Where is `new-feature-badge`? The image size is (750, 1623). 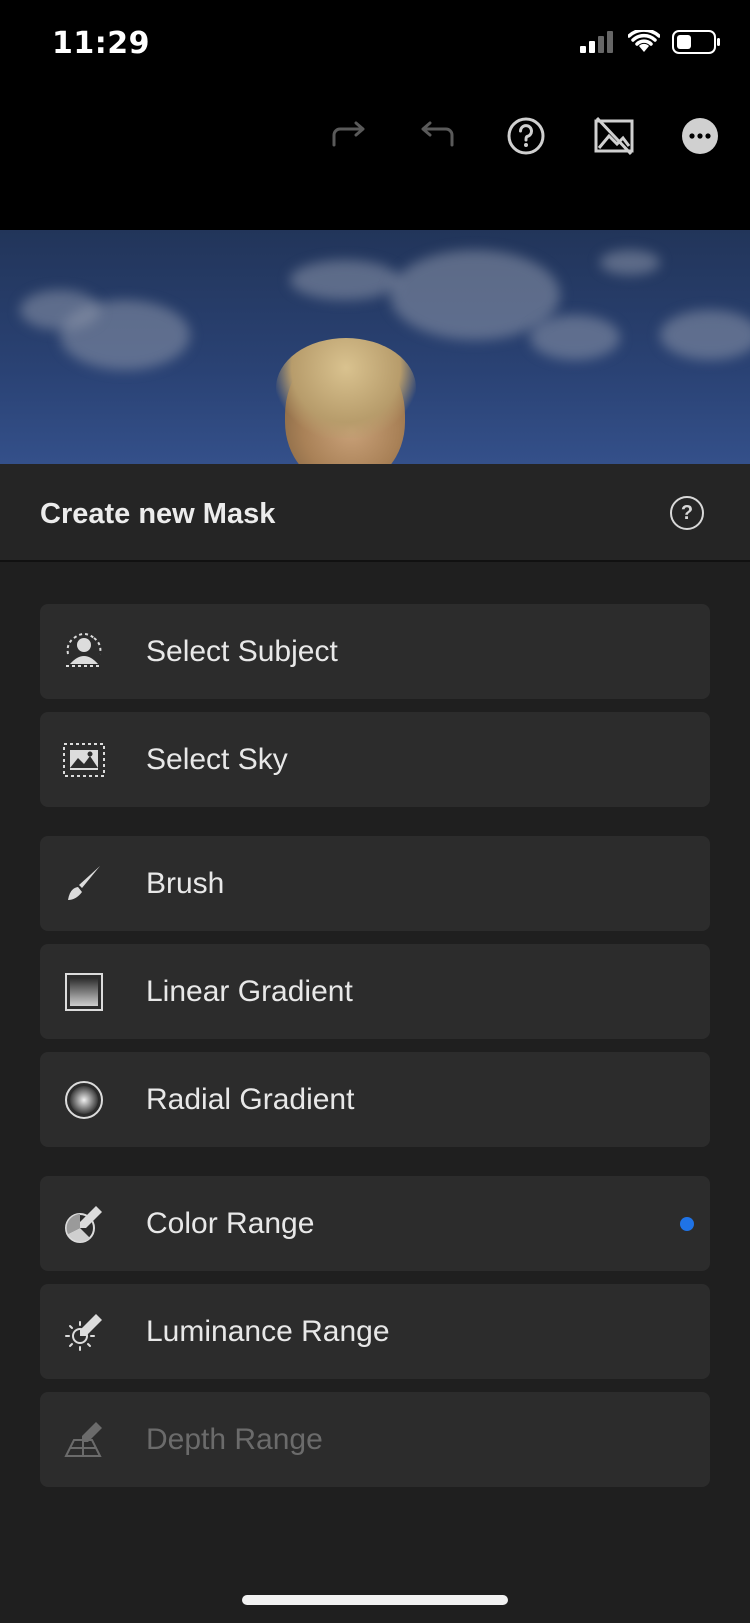 new-feature-badge is located at coordinates (687, 1224).